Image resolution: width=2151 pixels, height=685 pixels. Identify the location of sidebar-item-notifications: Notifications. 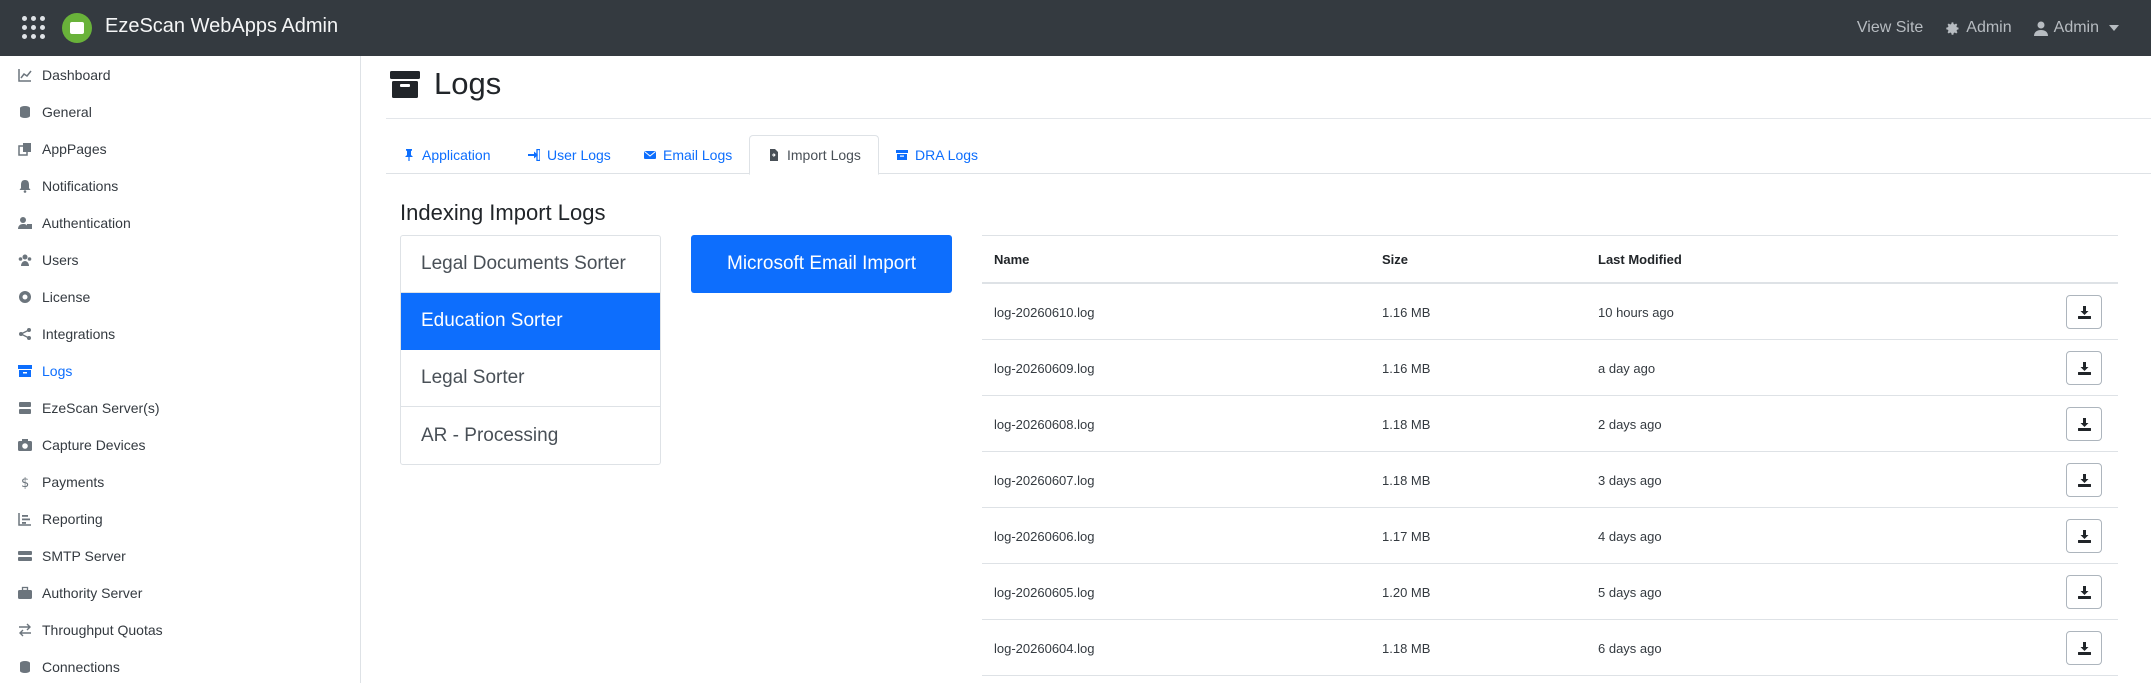
(180, 185).